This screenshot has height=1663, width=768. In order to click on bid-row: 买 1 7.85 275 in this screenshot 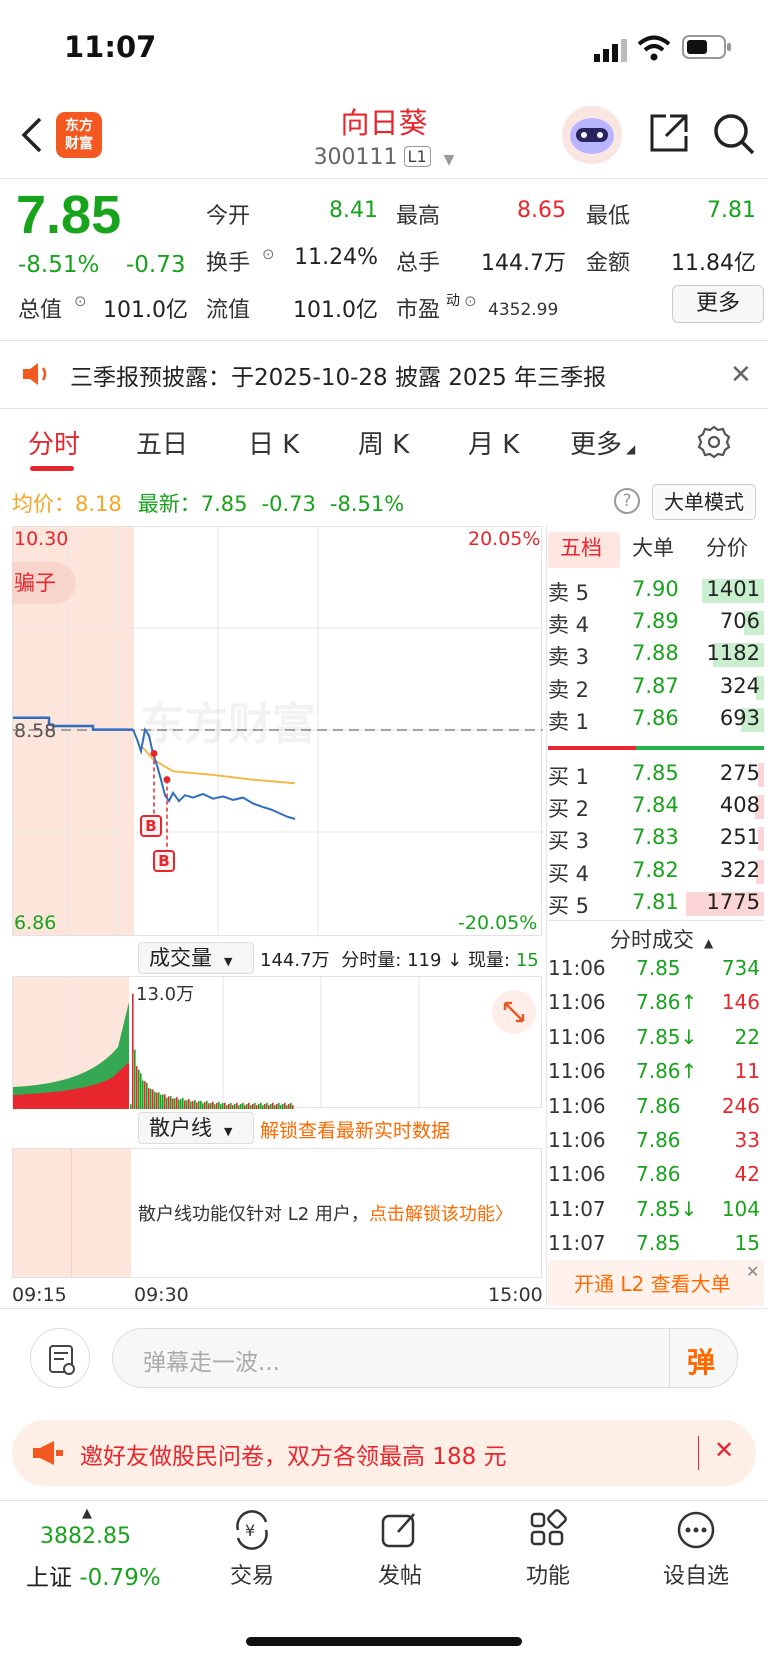, I will do `click(656, 775)`.